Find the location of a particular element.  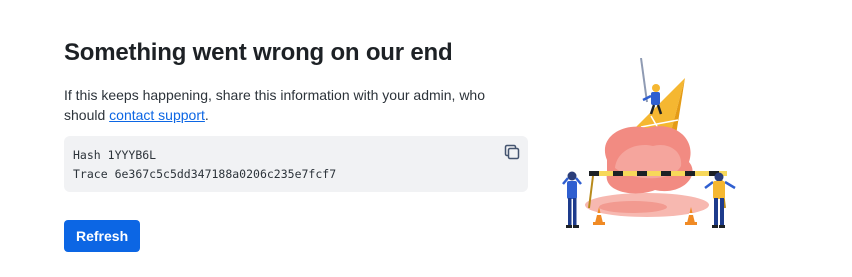

copy-button is located at coordinates (512, 152).